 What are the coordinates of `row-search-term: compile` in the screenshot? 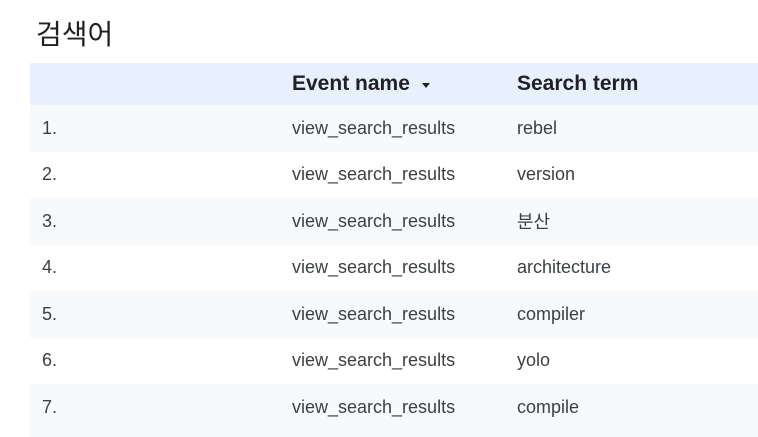 It's located at (548, 406).